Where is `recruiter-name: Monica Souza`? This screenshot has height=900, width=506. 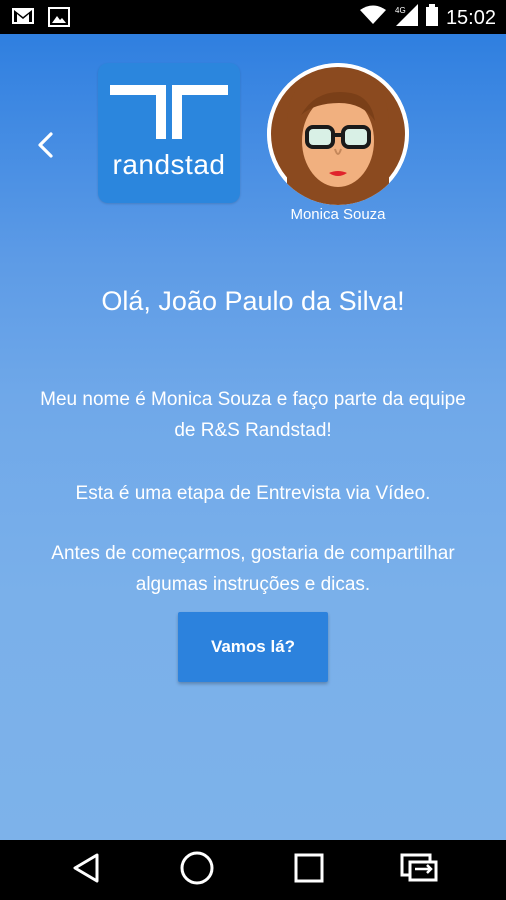
recruiter-name: Monica Souza is located at coordinates (338, 214).